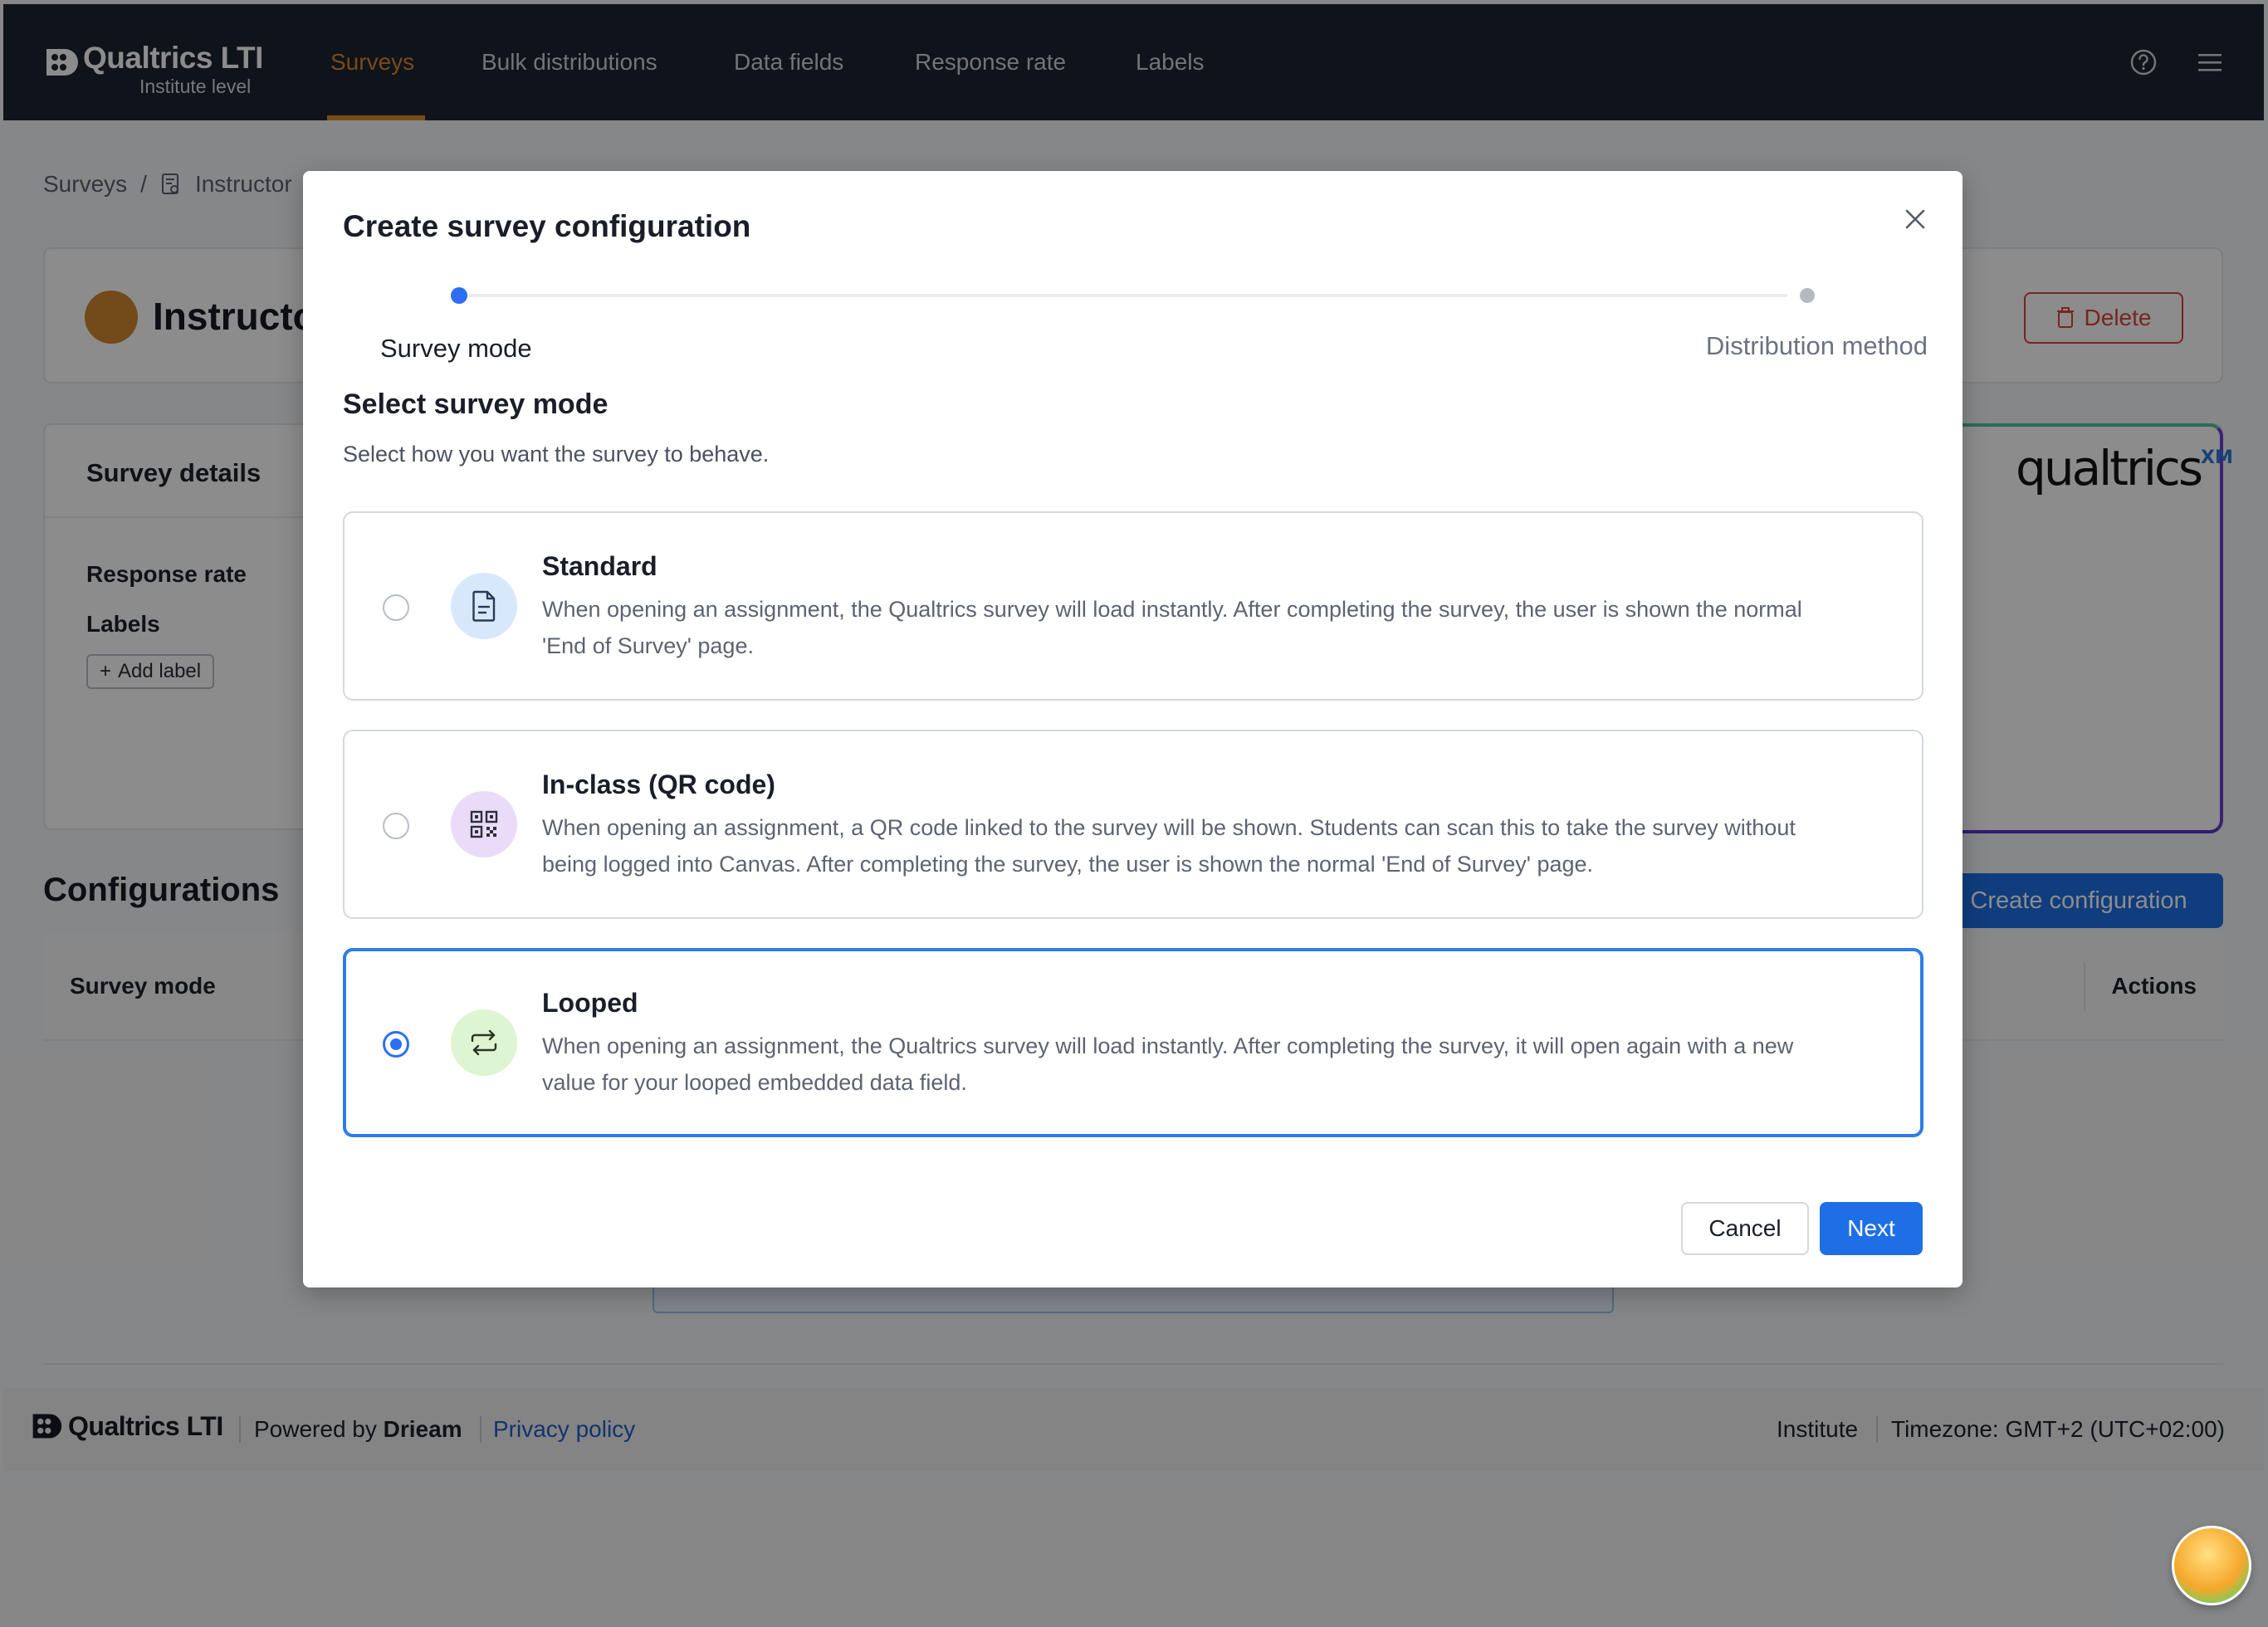 This screenshot has height=1627, width=2268. What do you see at coordinates (1915, 219) in the screenshot?
I see `close-icon` at bounding box center [1915, 219].